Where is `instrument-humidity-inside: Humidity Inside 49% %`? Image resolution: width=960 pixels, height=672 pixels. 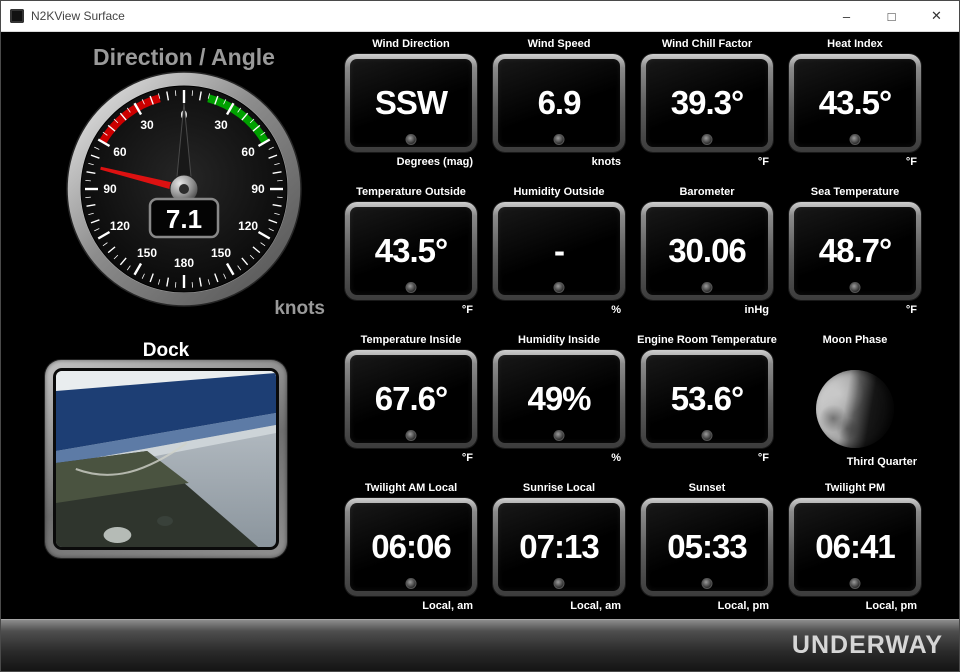 instrument-humidity-inside: Humidity Inside 49% % is located at coordinates (559, 407).